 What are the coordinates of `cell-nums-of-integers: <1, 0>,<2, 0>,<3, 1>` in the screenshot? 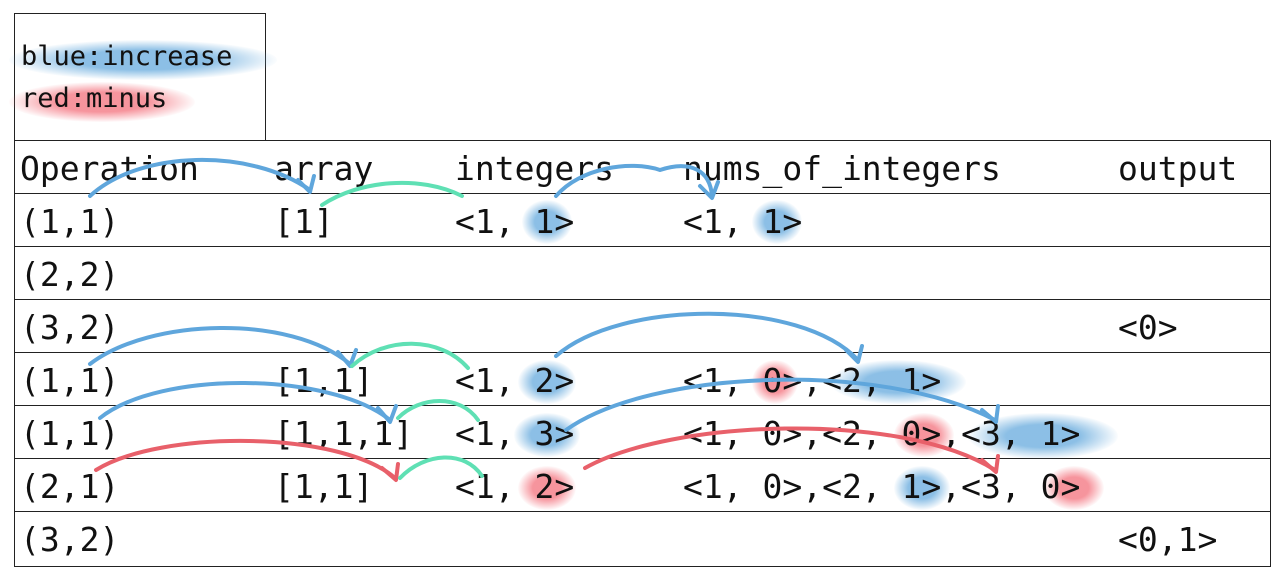 It's located at (882, 433).